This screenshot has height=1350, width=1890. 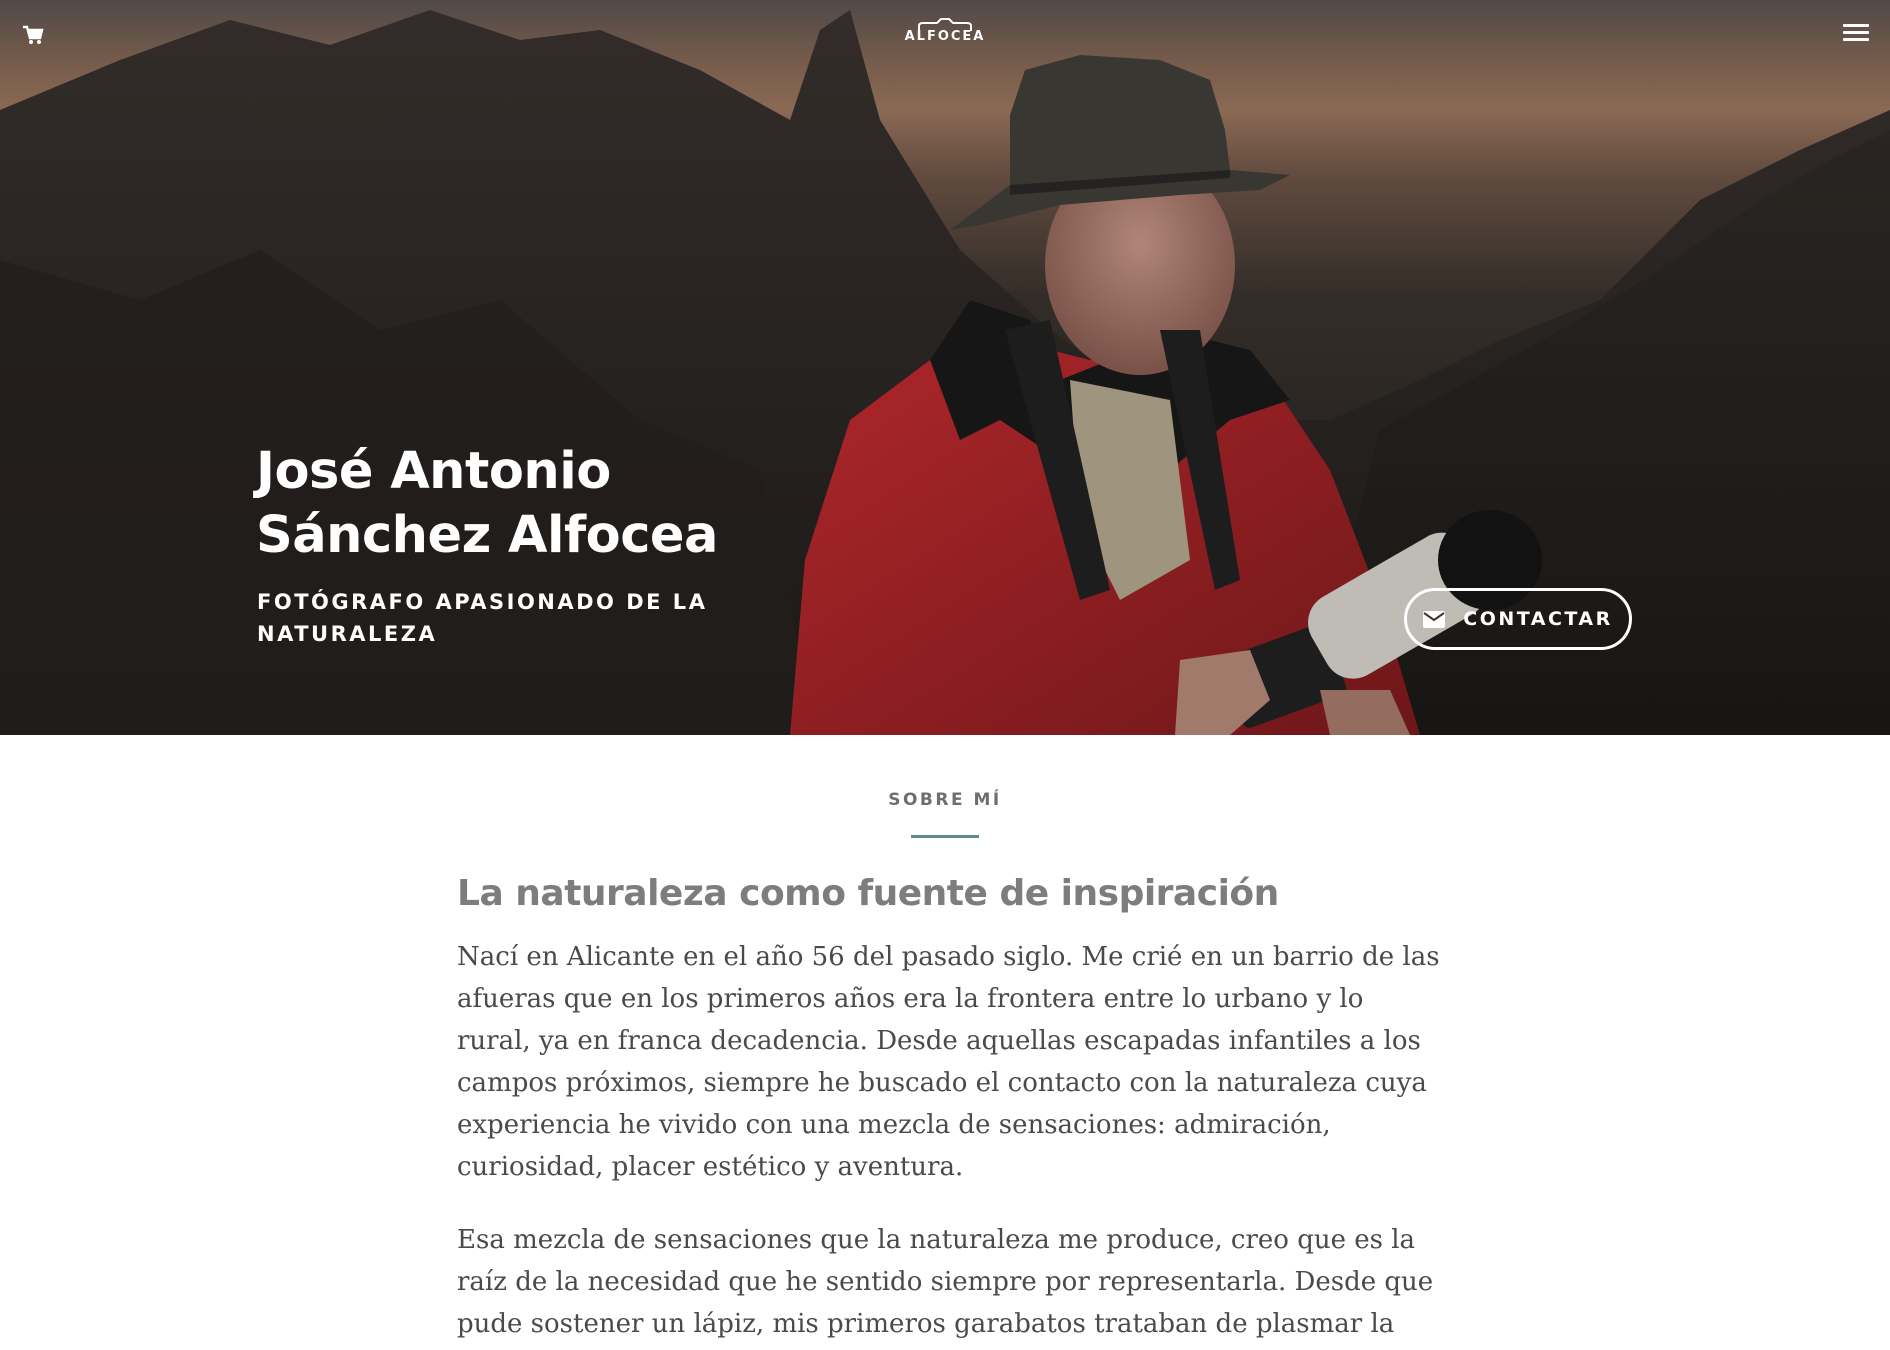 I want to click on envelope-icon, so click(x=1434, y=619).